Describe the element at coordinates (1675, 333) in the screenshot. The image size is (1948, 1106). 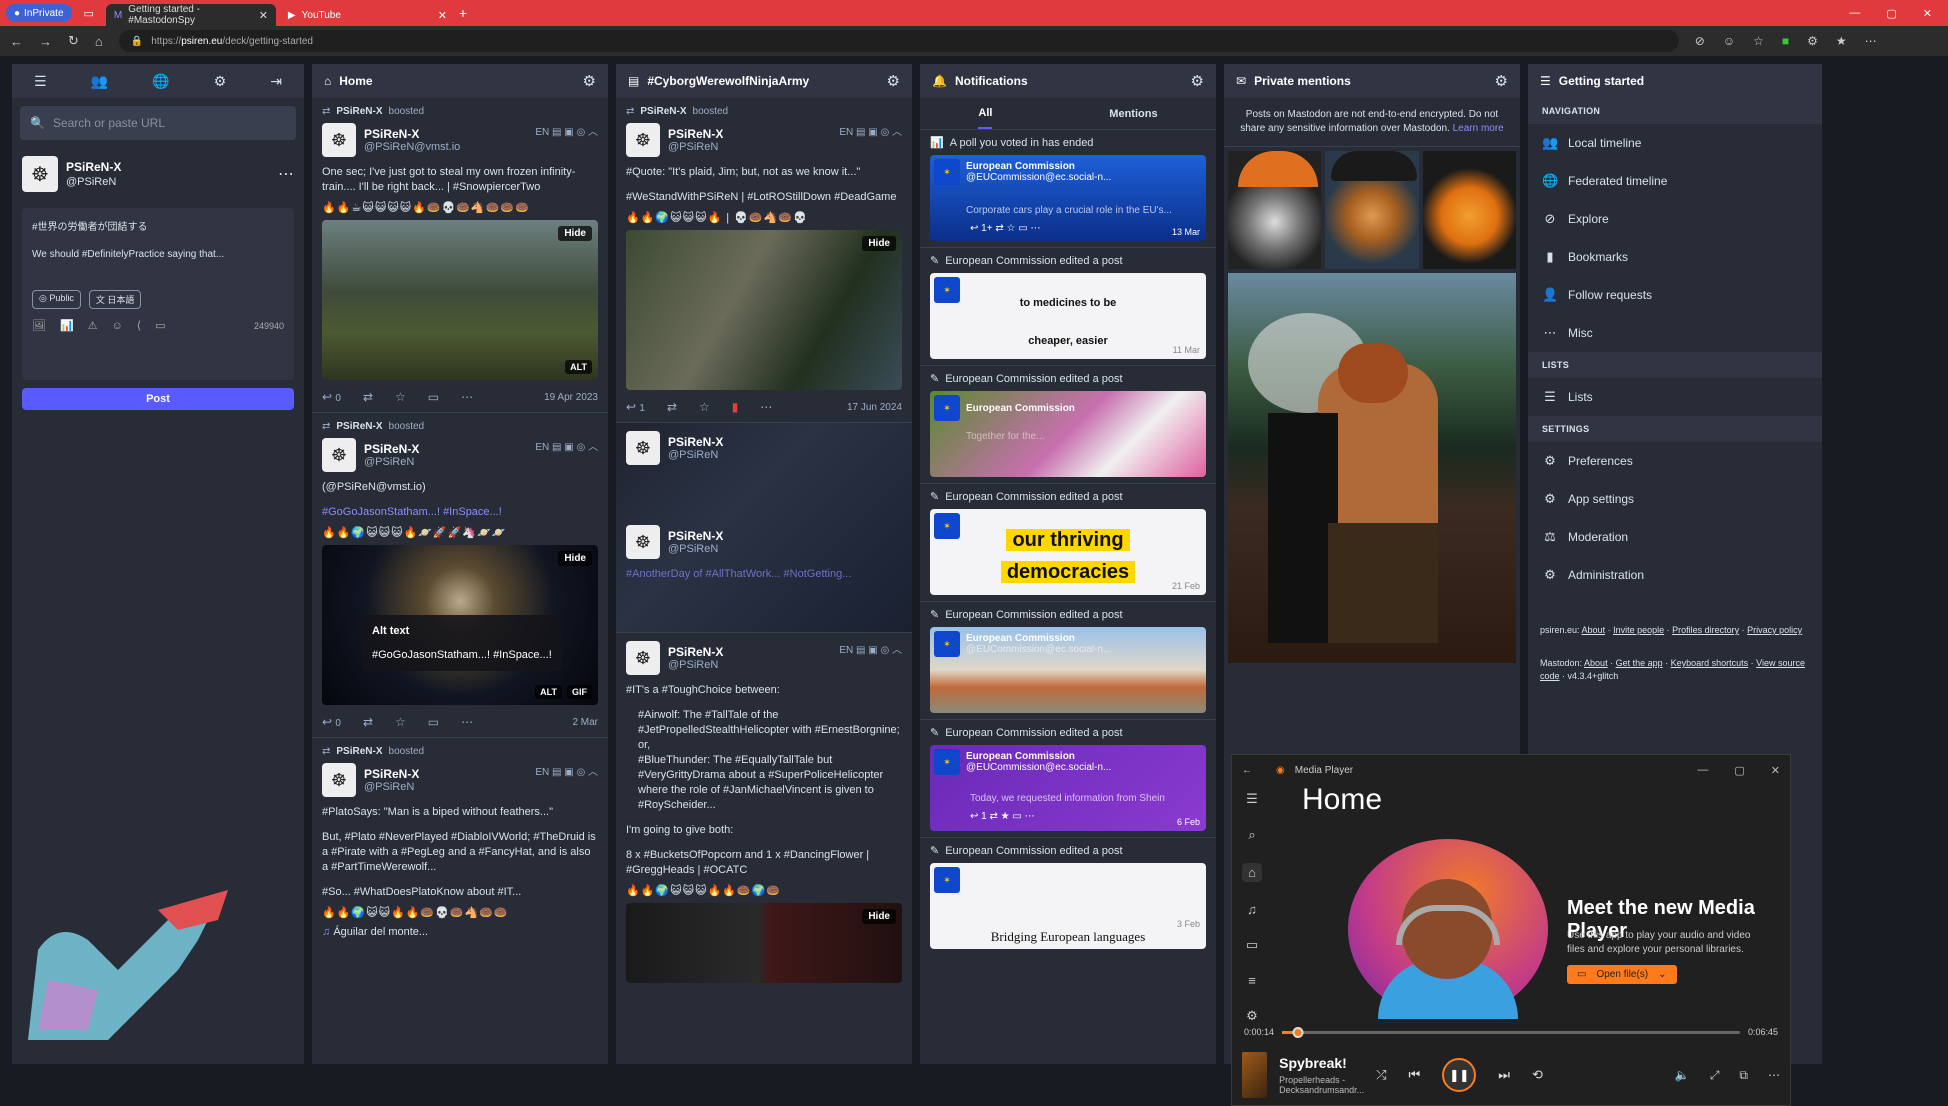
I see `nav-misc: ⋯ Misc` at that location.